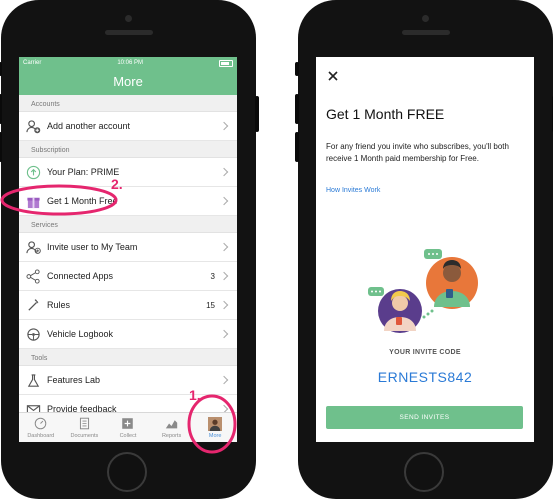  I want to click on invite-title: Get 1 Month FREE, so click(385, 114).